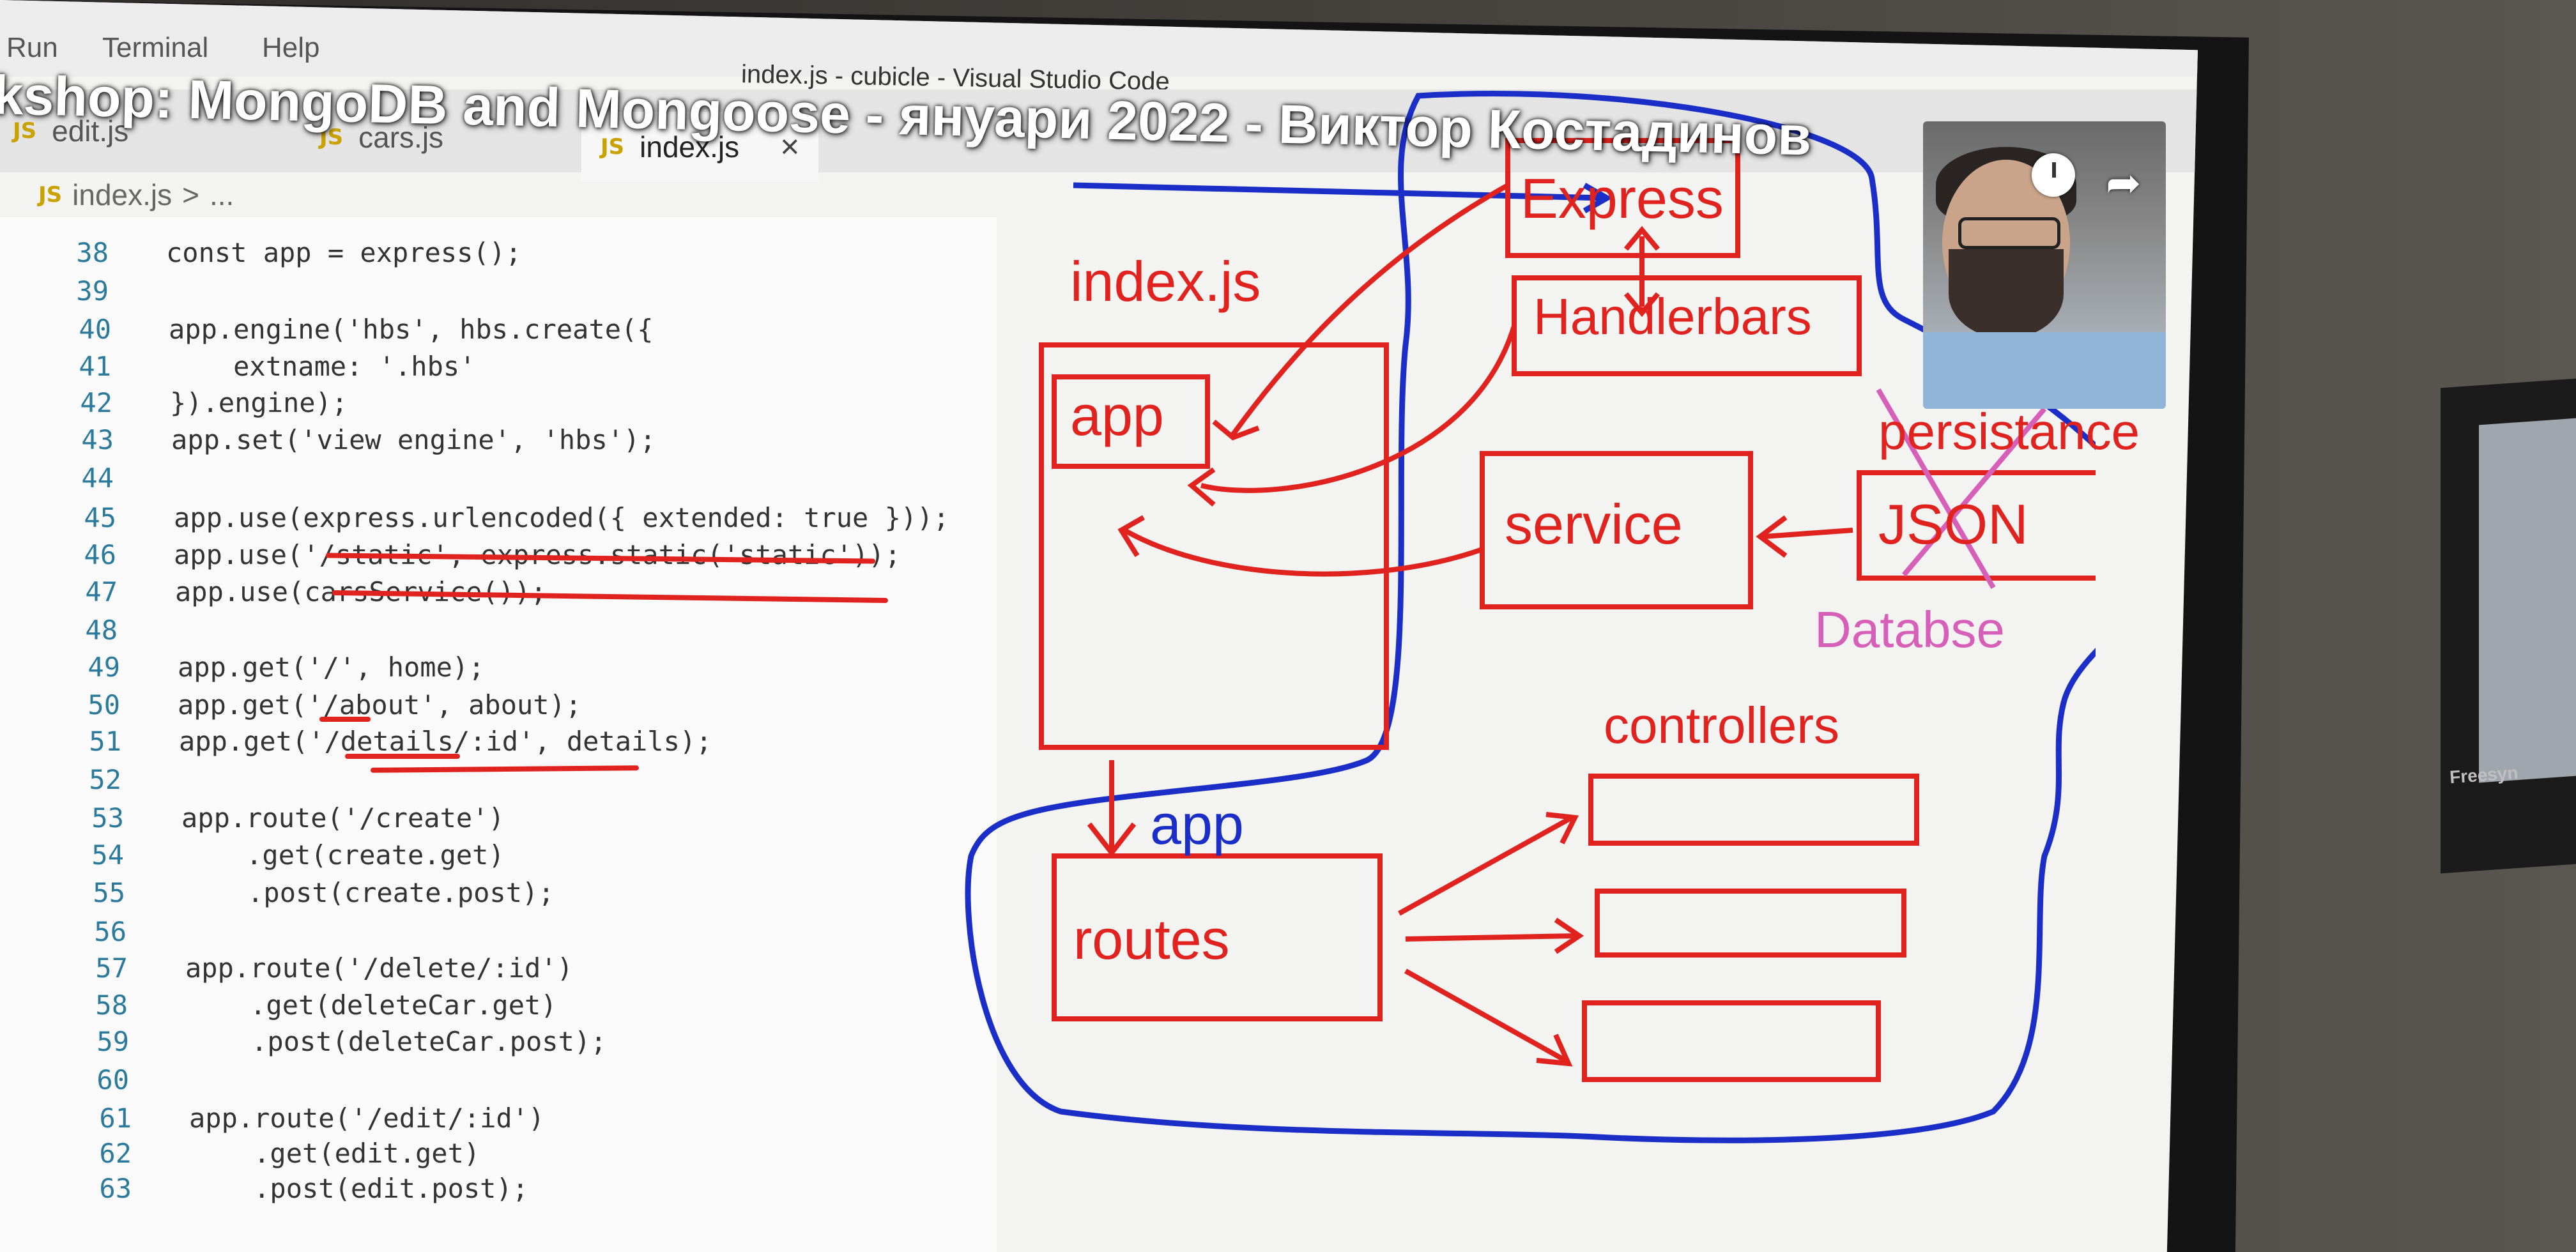  What do you see at coordinates (366, 329) in the screenshot?
I see `code-line: 40 app.engine('hbs', hbs.create({` at bounding box center [366, 329].